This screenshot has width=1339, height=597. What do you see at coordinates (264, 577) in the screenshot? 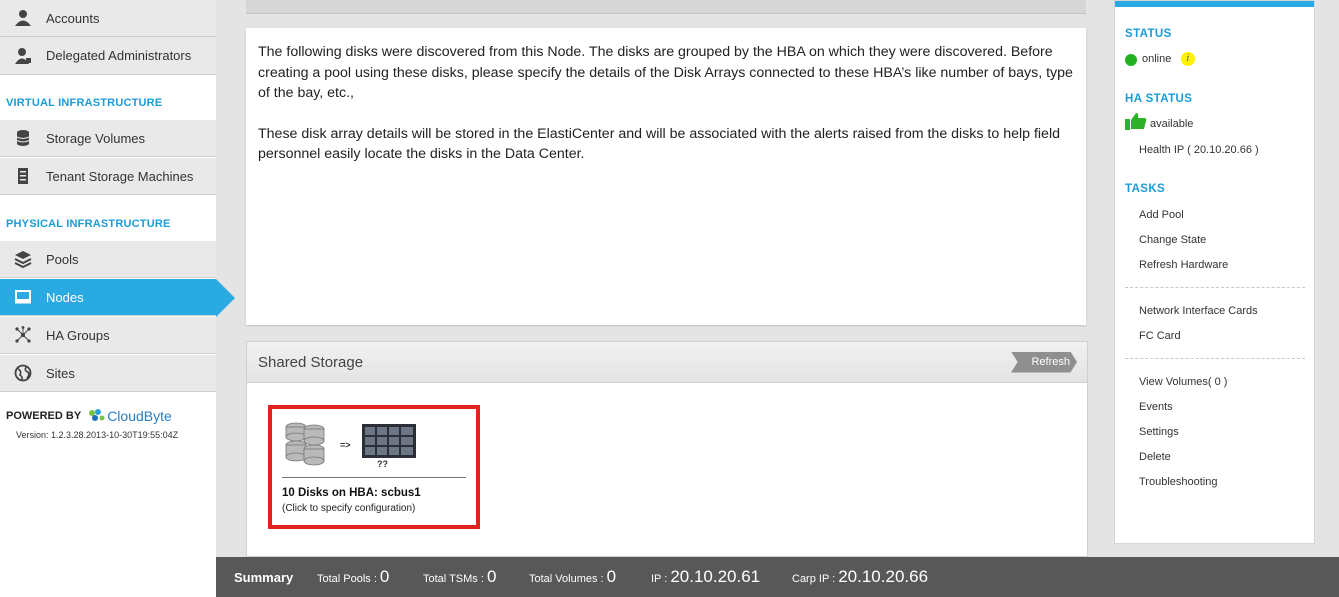
I see `summary-label: Summary` at bounding box center [264, 577].